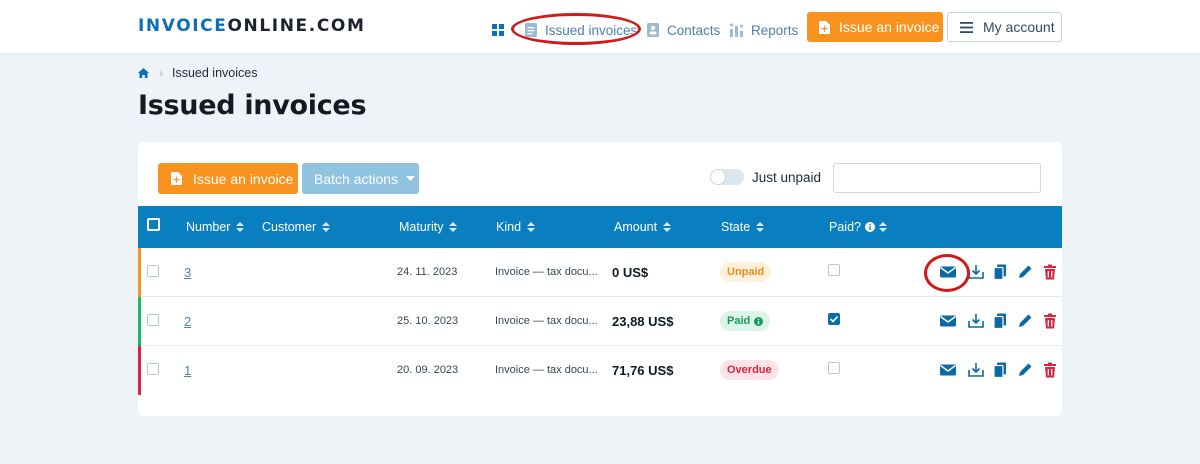 Image resolution: width=1200 pixels, height=464 pixels. Describe the element at coordinates (411, 178) in the screenshot. I see `caret-down-icon` at that location.